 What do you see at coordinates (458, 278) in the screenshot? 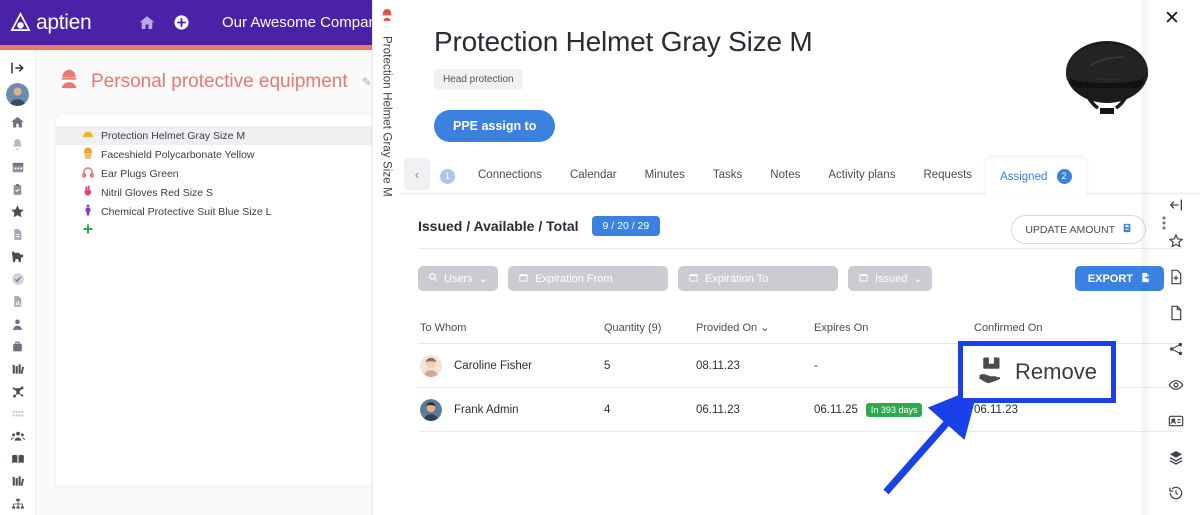
I see `users-filter: Users ⌄` at bounding box center [458, 278].